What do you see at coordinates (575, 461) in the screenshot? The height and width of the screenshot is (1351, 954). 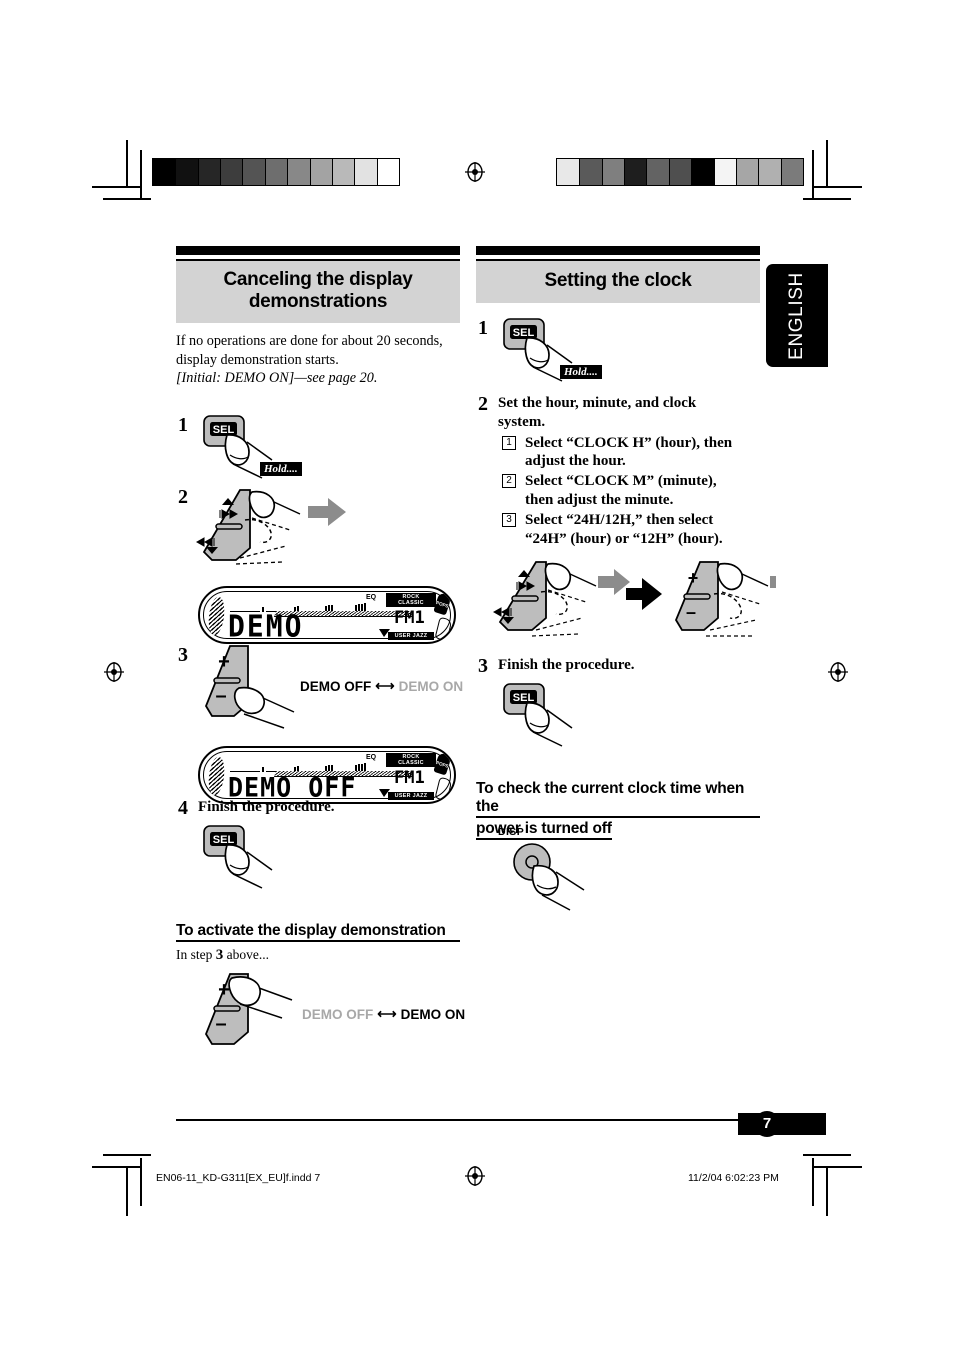 I see `substep-1-line2: adjust the hour.` at bounding box center [575, 461].